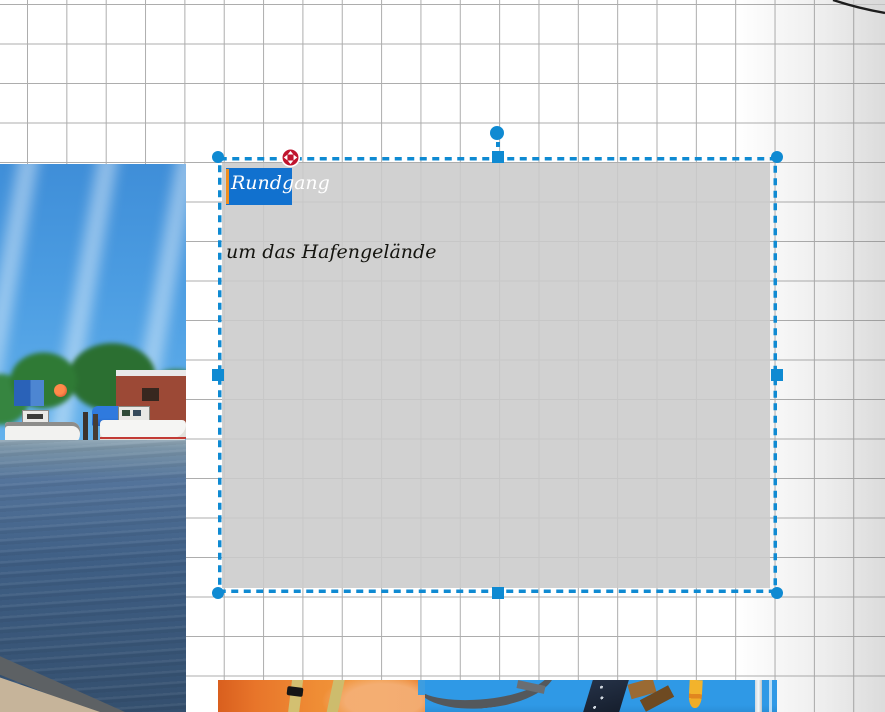 The width and height of the screenshot is (885, 712). Describe the element at coordinates (497, 133) in the screenshot. I see `rotate-handle-icon` at that location.